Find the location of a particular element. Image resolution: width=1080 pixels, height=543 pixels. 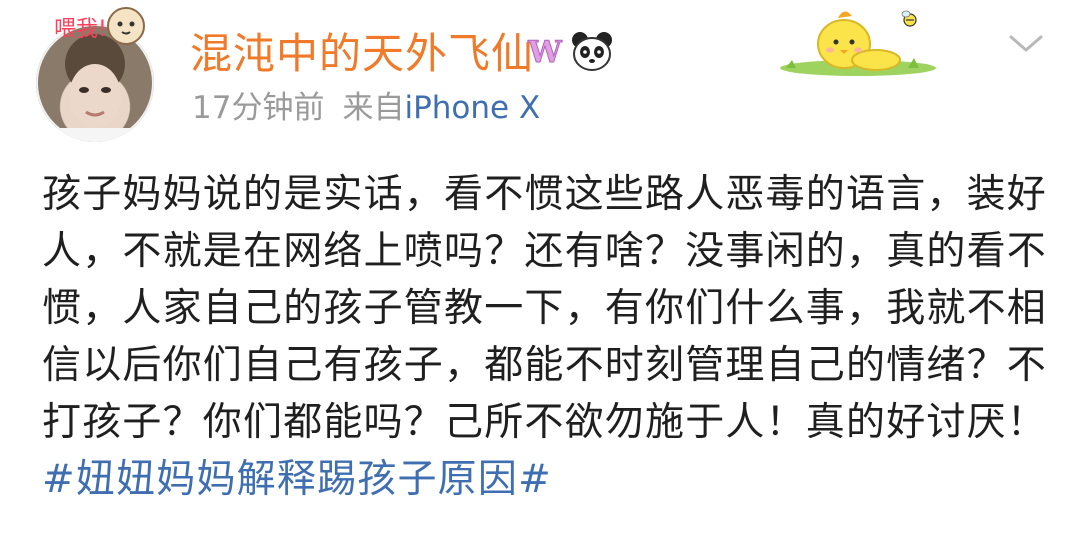

panda-icon is located at coordinates (592, 51).